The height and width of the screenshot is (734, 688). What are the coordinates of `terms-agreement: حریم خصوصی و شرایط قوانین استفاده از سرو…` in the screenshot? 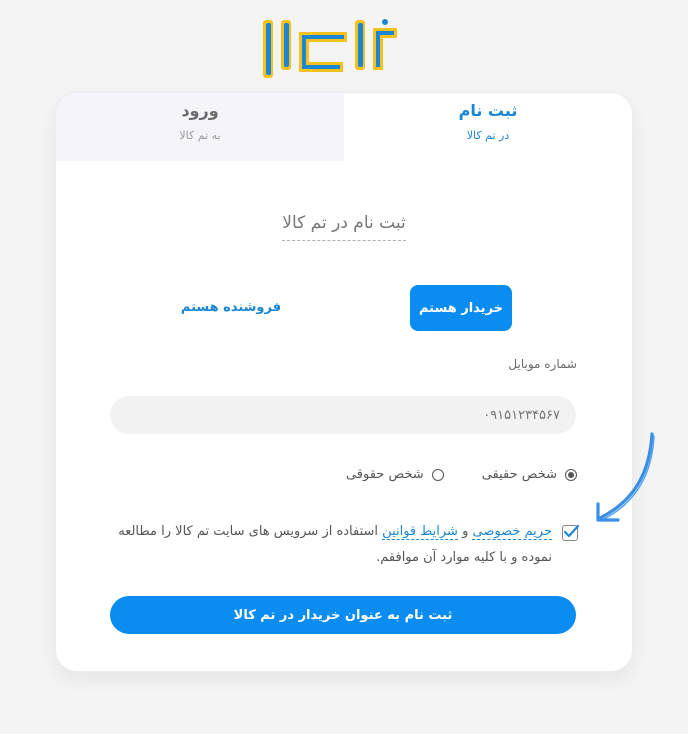 It's located at (346, 545).